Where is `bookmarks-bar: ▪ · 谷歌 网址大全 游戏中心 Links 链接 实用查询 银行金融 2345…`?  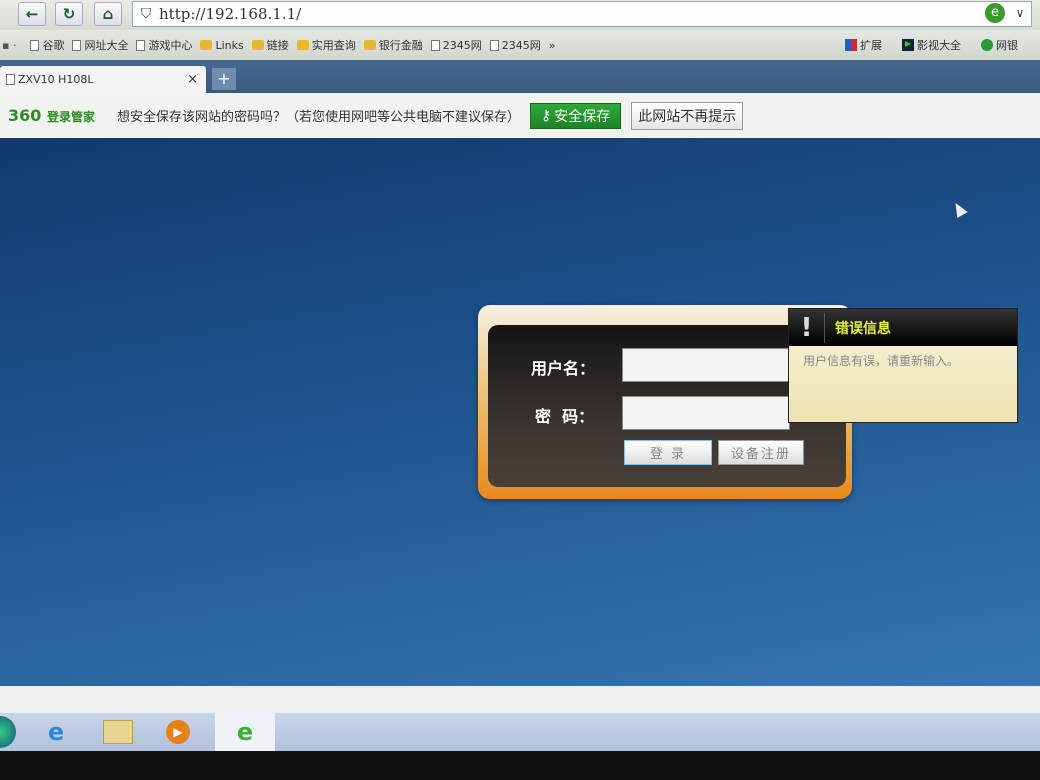 bookmarks-bar: ▪ · 谷歌 网址大全 游戏中心 Links 链接 实用查询 银行金融 2345… is located at coordinates (520, 45).